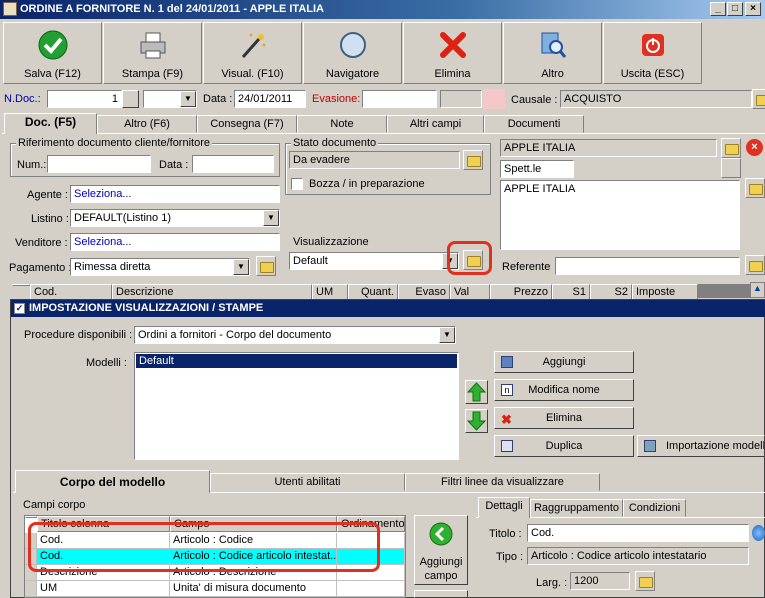 Image resolution: width=765 pixels, height=598 pixels. What do you see at coordinates (233, 164) in the screenshot?
I see `rif-data-input` at bounding box center [233, 164].